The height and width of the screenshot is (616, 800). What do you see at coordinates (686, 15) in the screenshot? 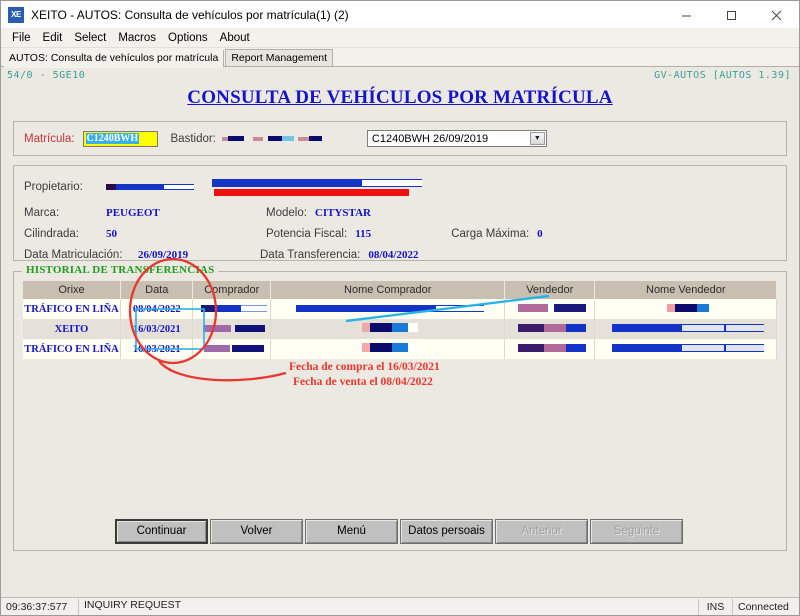
I see `minimize-icon` at bounding box center [686, 15].